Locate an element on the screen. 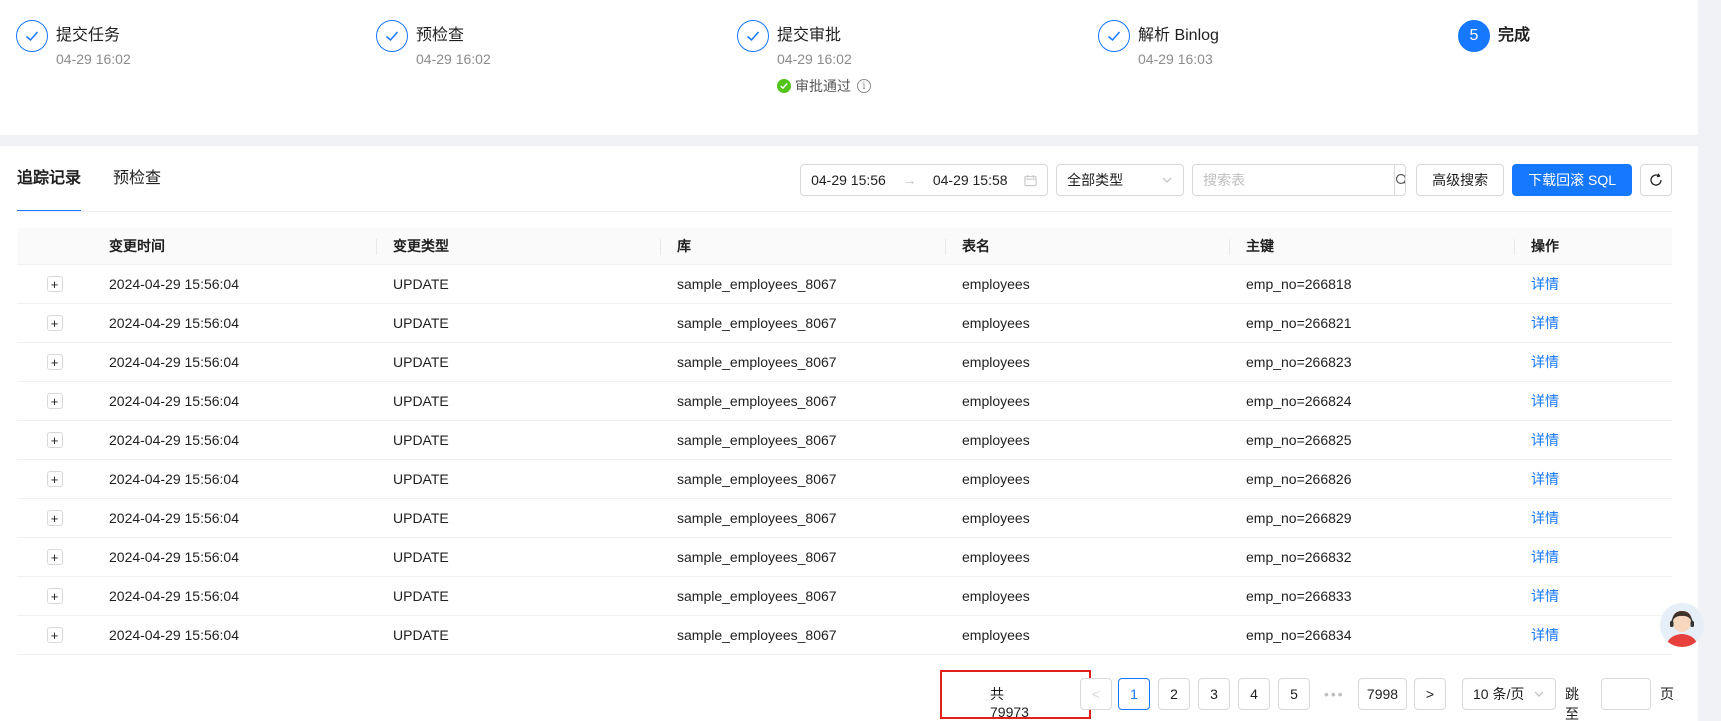 Image resolution: width=1721 pixels, height=721 pixels. header-action: 操作 is located at coordinates (1593, 246).